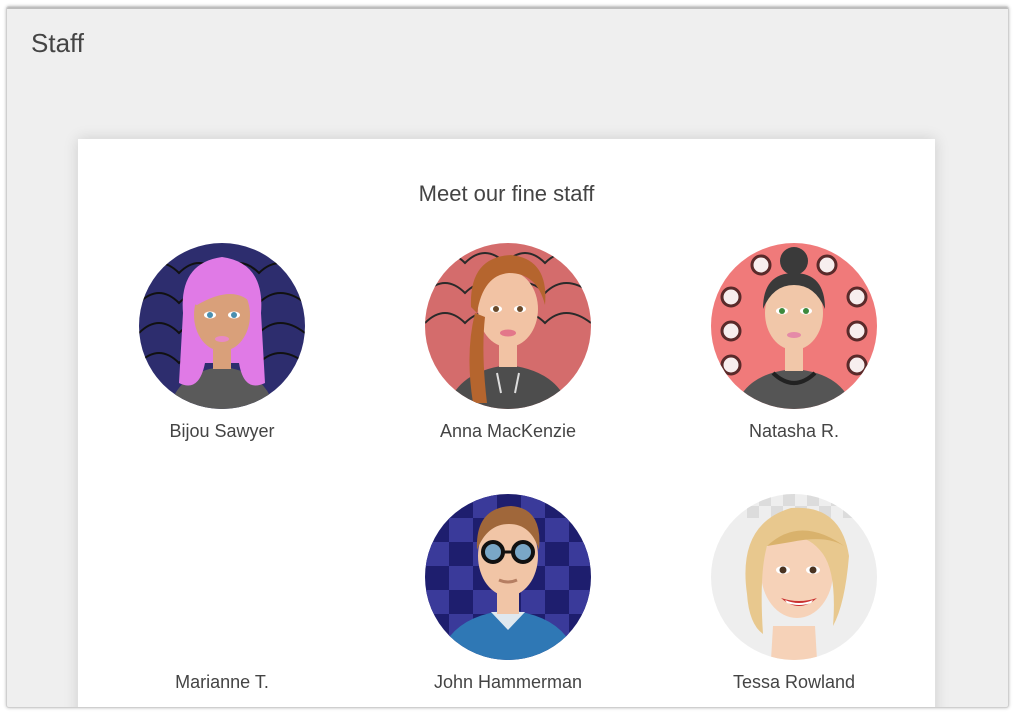  I want to click on avatar-bun-hair-icon, so click(794, 326).